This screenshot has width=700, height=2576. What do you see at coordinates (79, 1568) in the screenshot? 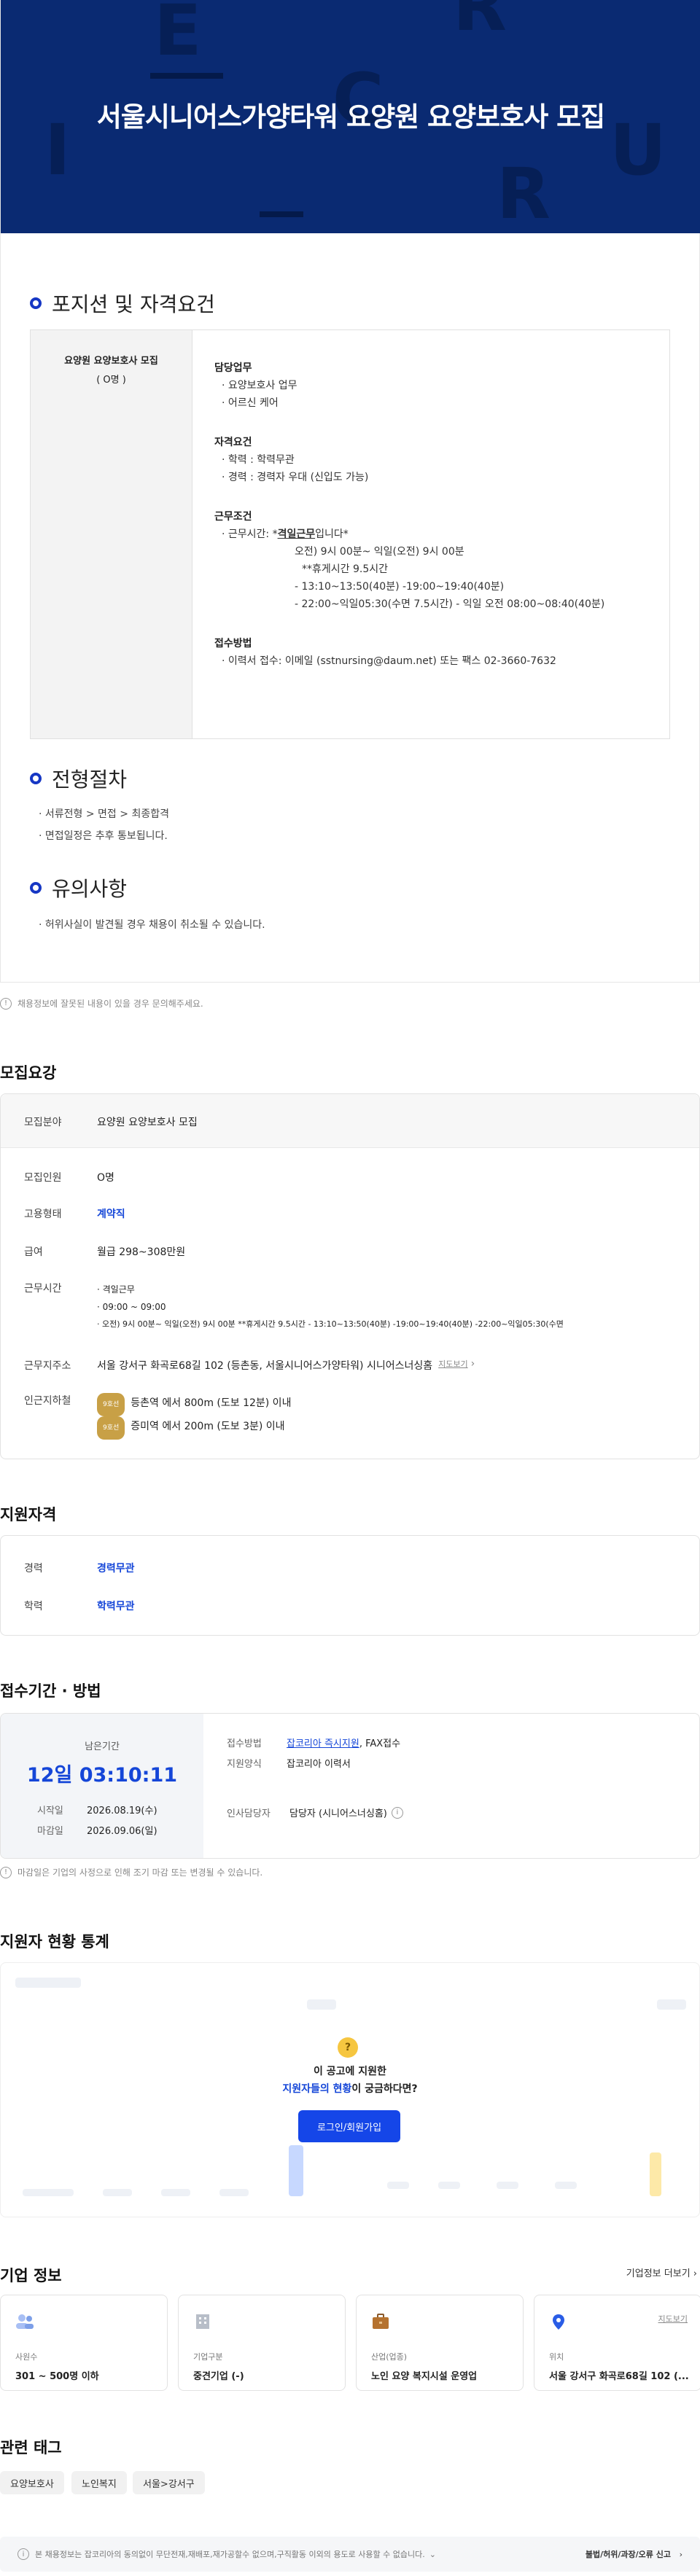
I see `career-row: 경력 경력무관` at bounding box center [79, 1568].